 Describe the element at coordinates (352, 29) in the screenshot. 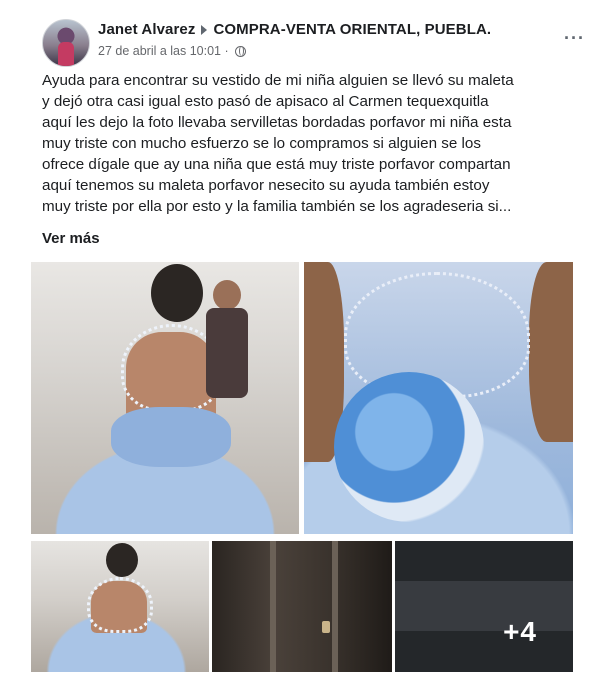

I see `group-name: COMPRA-VENTA ORIENTAL, PUEBLA.` at that location.